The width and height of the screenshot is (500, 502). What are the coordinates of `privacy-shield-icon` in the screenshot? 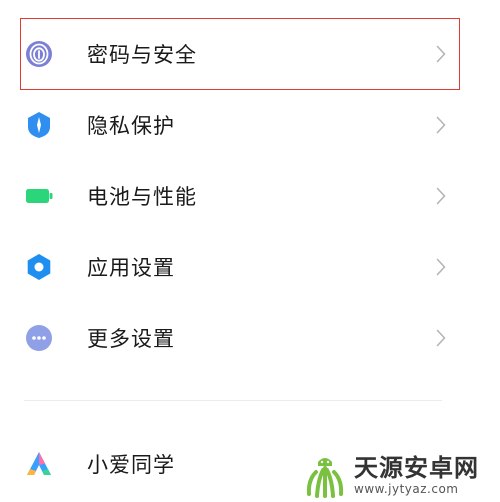 It's located at (39, 125).